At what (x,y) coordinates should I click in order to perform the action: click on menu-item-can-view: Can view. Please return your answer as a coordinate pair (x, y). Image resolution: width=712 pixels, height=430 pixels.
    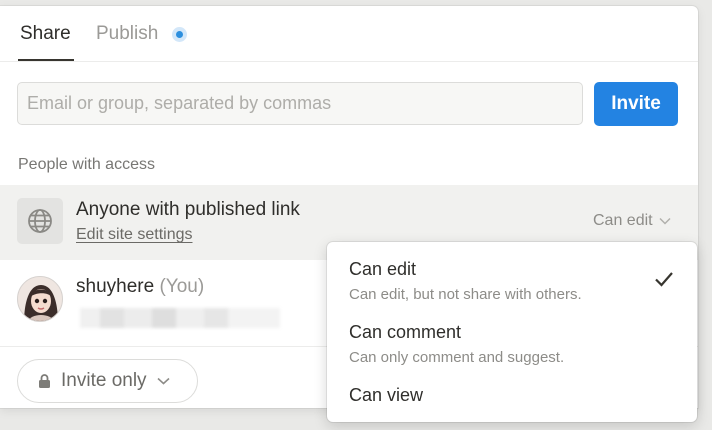
    Looking at the image, I should click on (512, 399).